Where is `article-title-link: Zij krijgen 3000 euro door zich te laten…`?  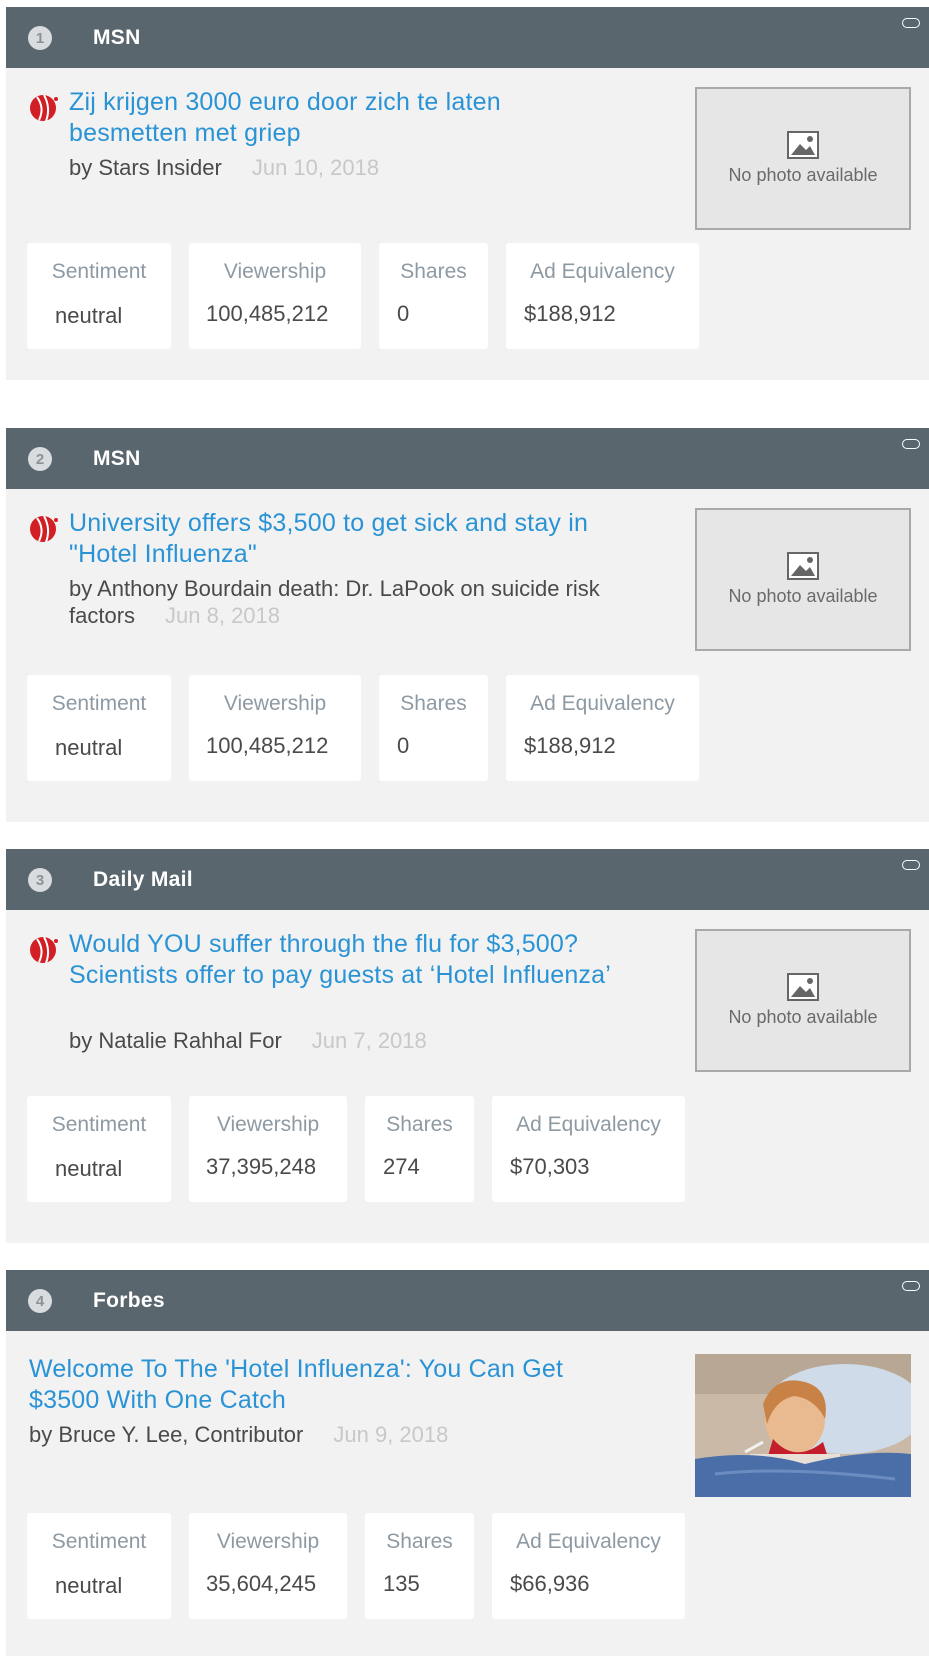 article-title-link: Zij krijgen 3000 euro door zich te laten… is located at coordinates (329, 118).